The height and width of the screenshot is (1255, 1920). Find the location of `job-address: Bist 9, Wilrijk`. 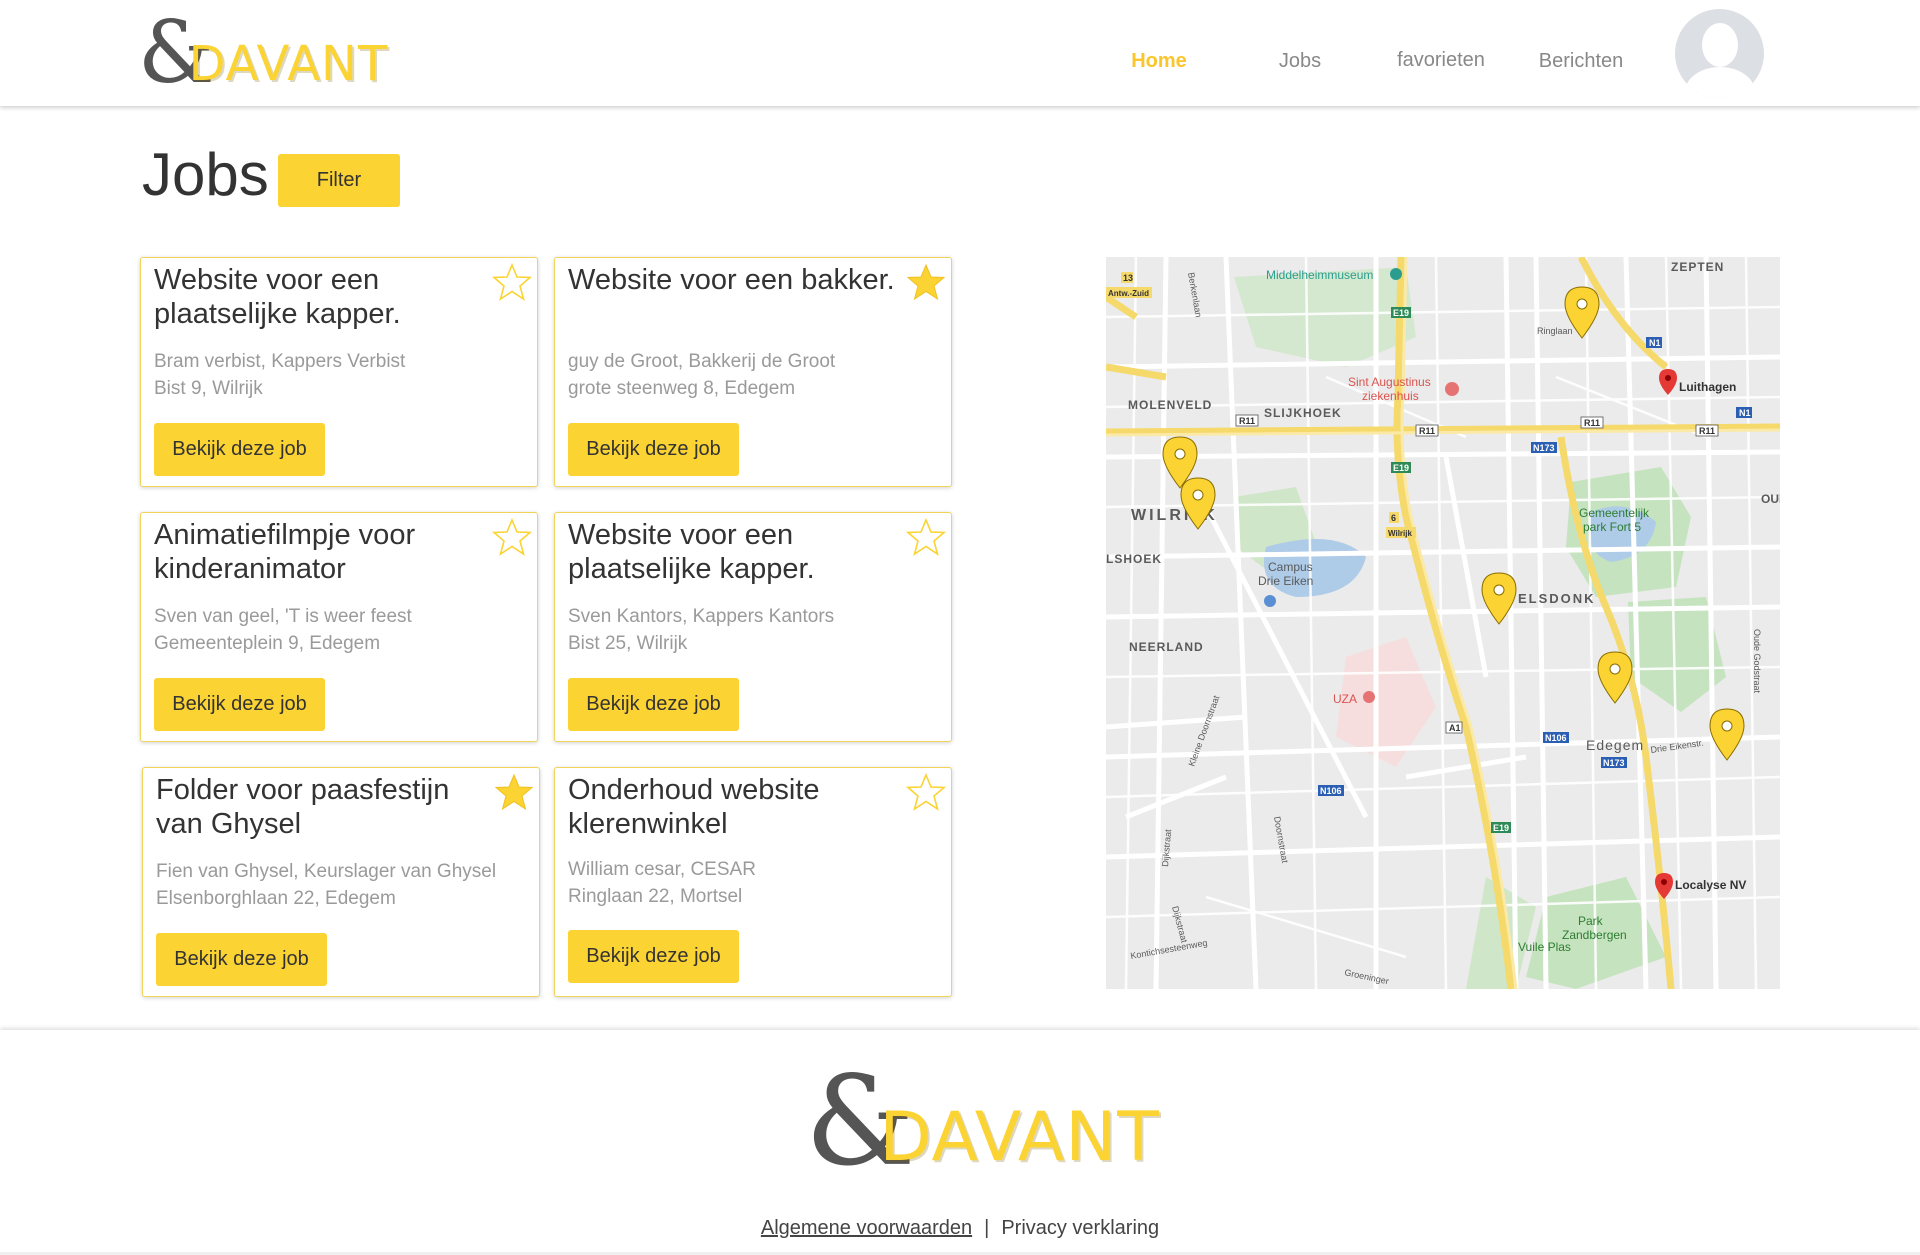

job-address: Bist 9, Wilrijk is located at coordinates (208, 388).